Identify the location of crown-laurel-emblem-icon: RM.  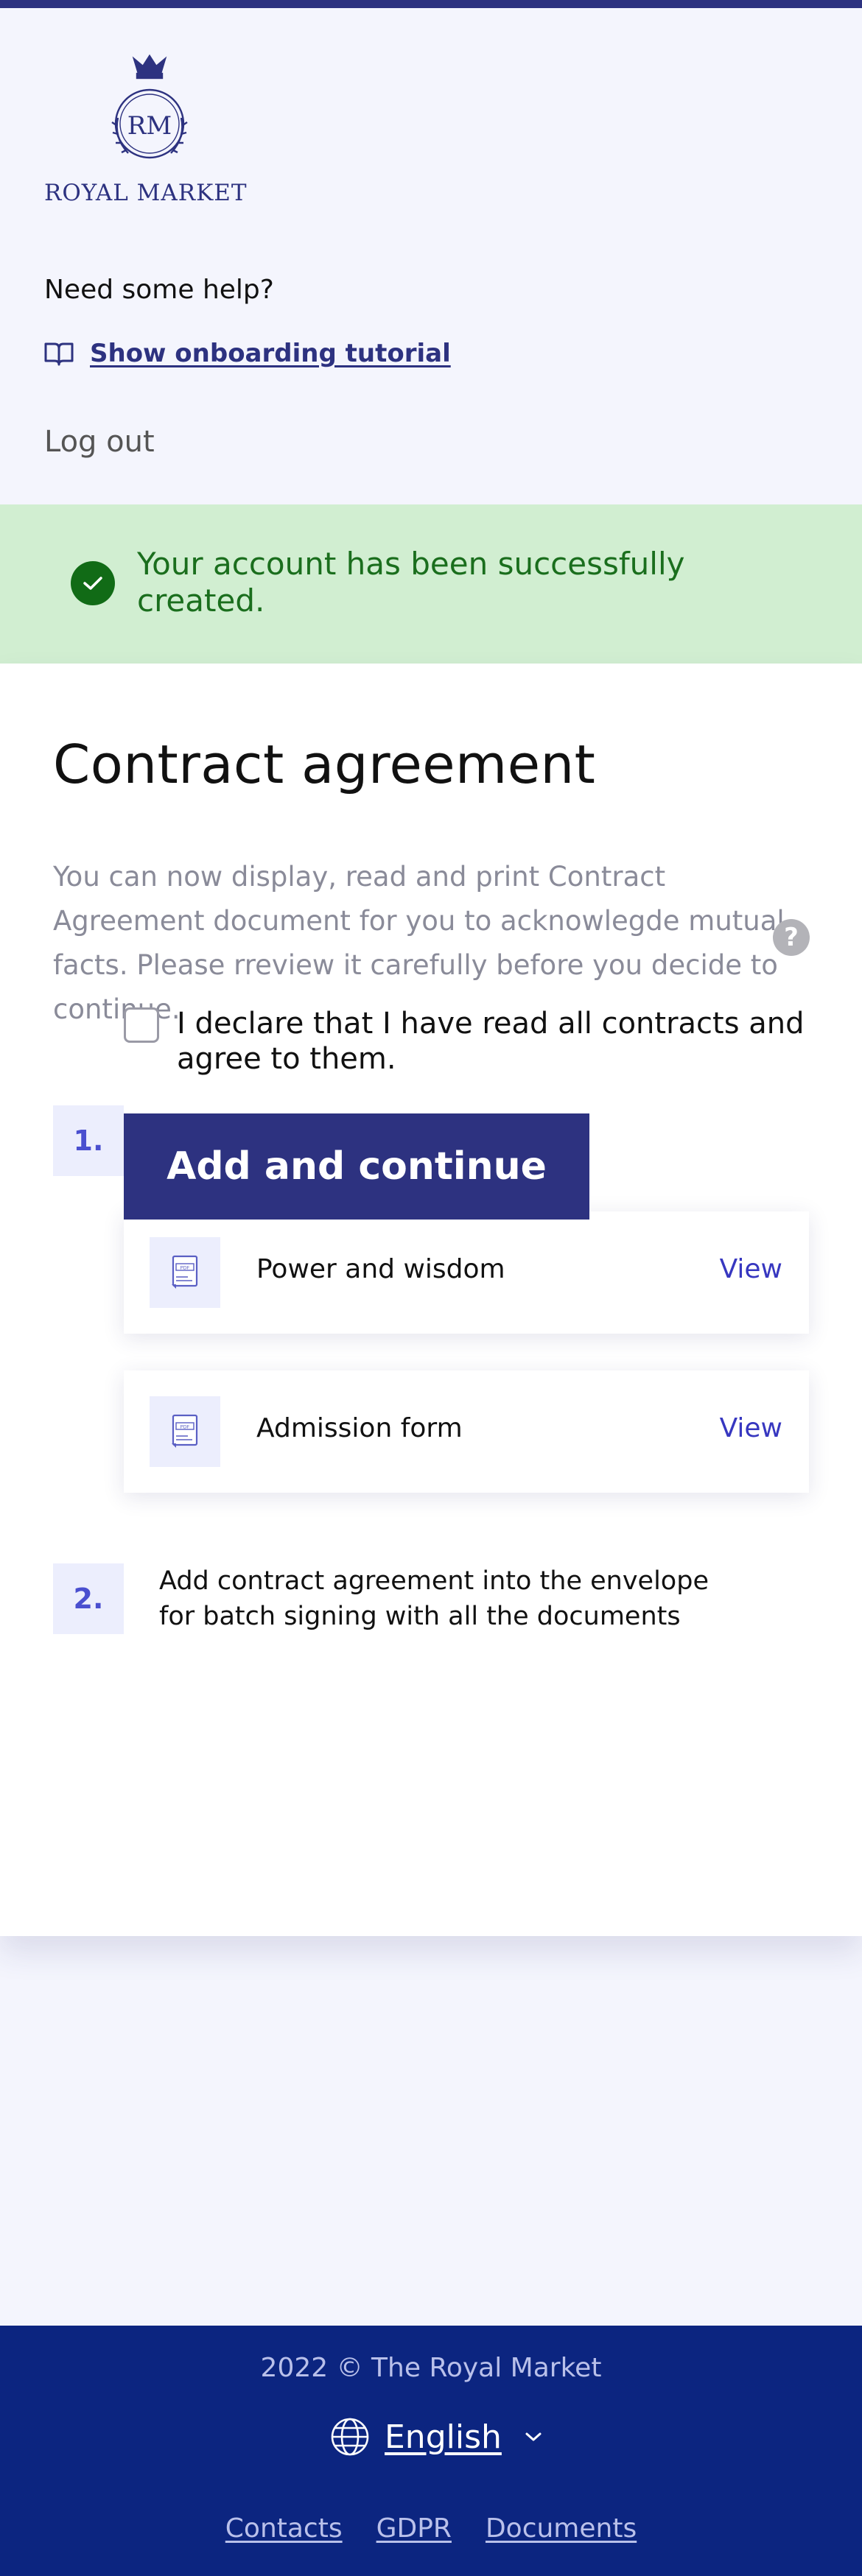
(150, 106).